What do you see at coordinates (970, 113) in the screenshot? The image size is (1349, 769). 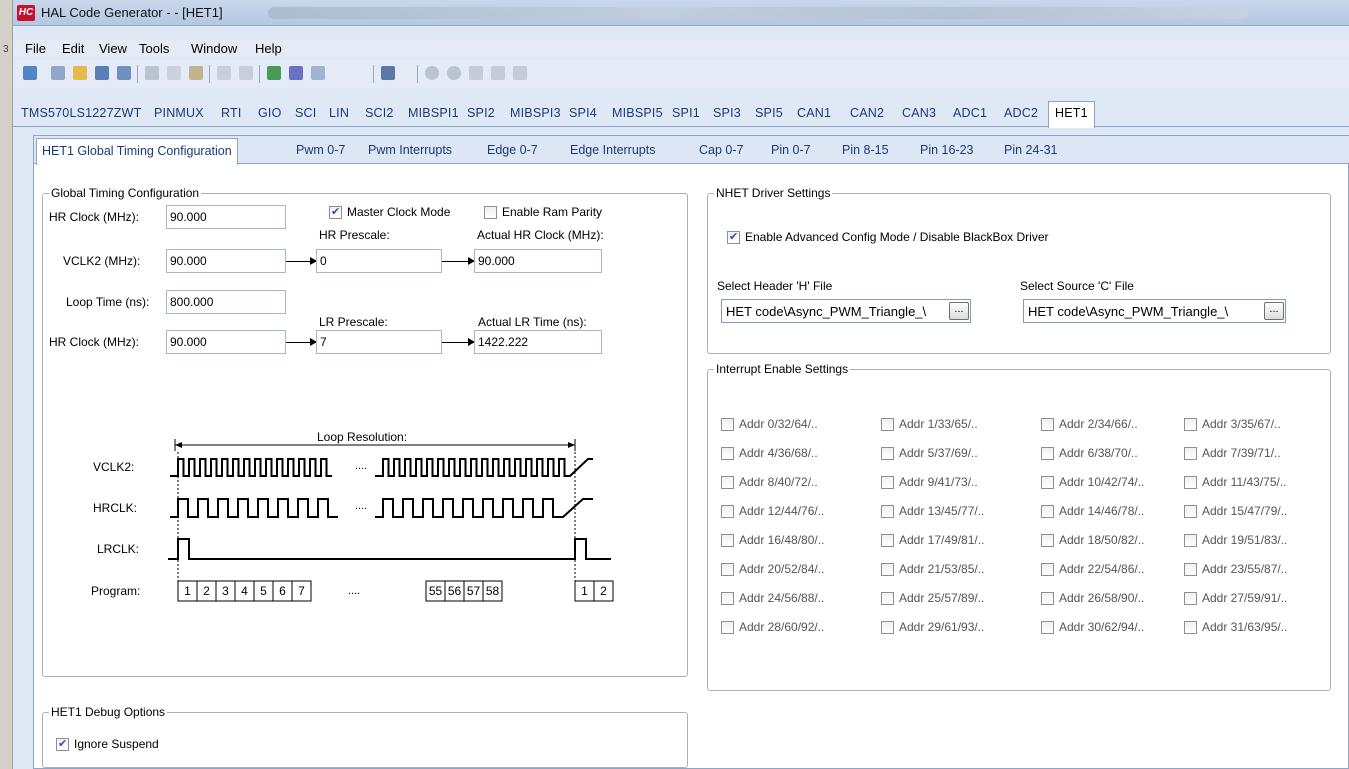 I see `tab-adc1: ADC1` at bounding box center [970, 113].